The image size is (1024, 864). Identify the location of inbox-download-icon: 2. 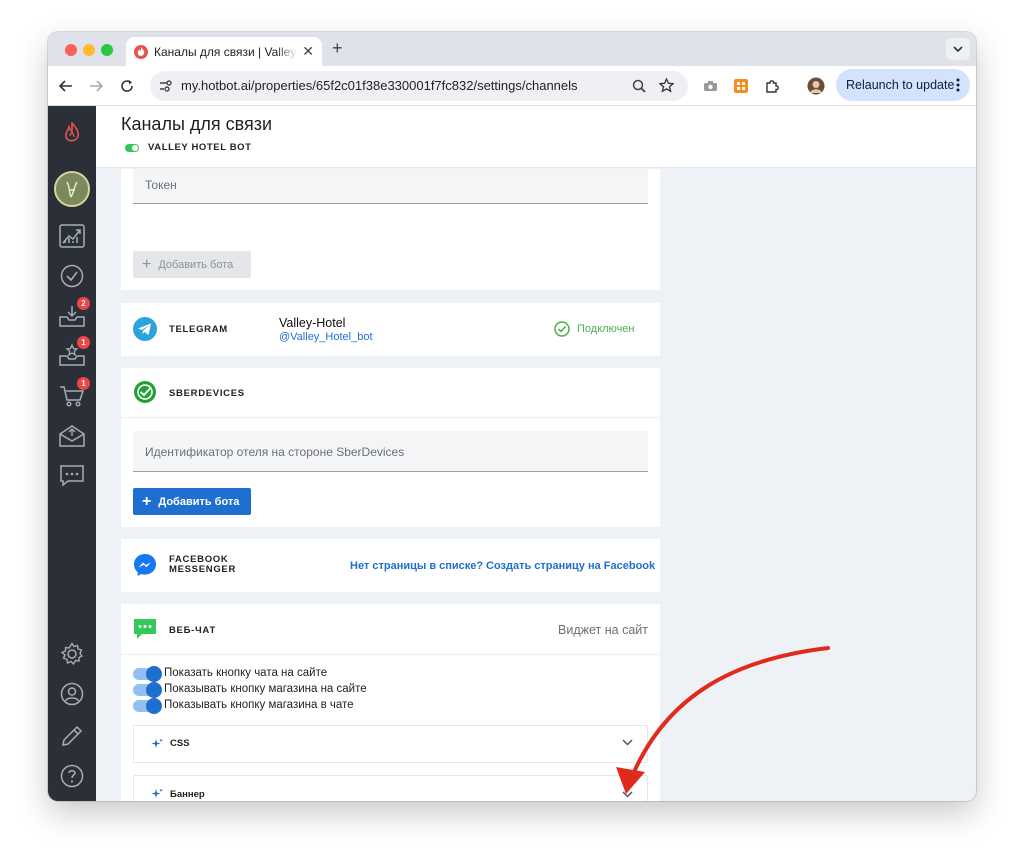
(74, 313).